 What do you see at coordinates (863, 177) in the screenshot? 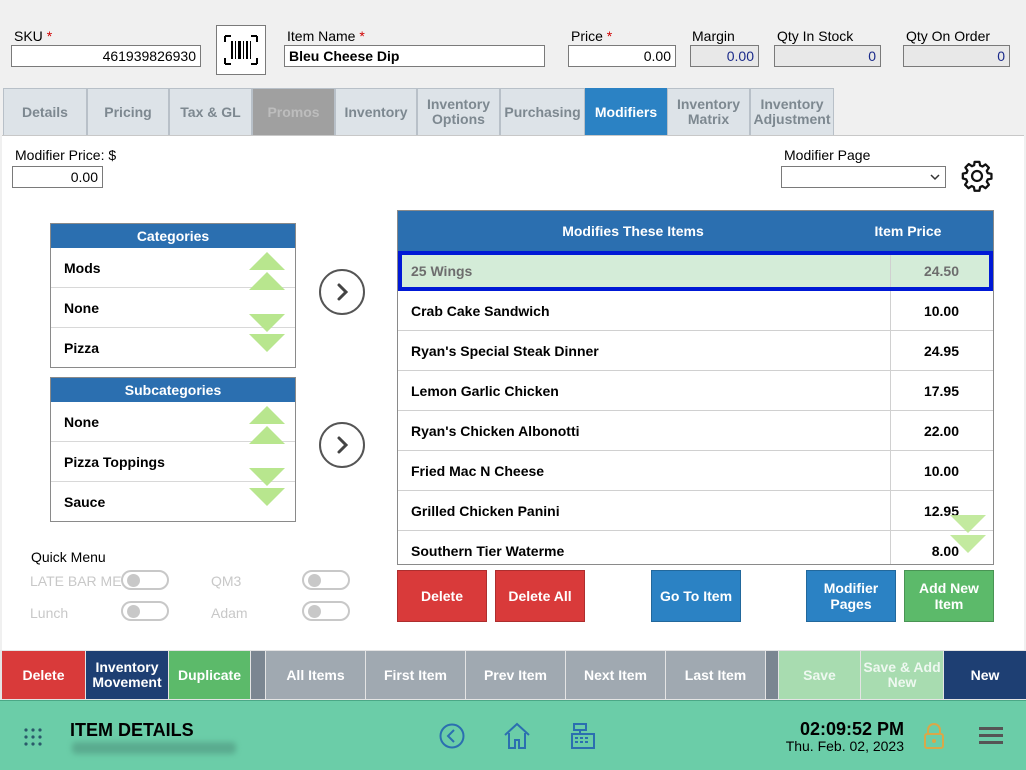
I see `modifier-page-select` at bounding box center [863, 177].